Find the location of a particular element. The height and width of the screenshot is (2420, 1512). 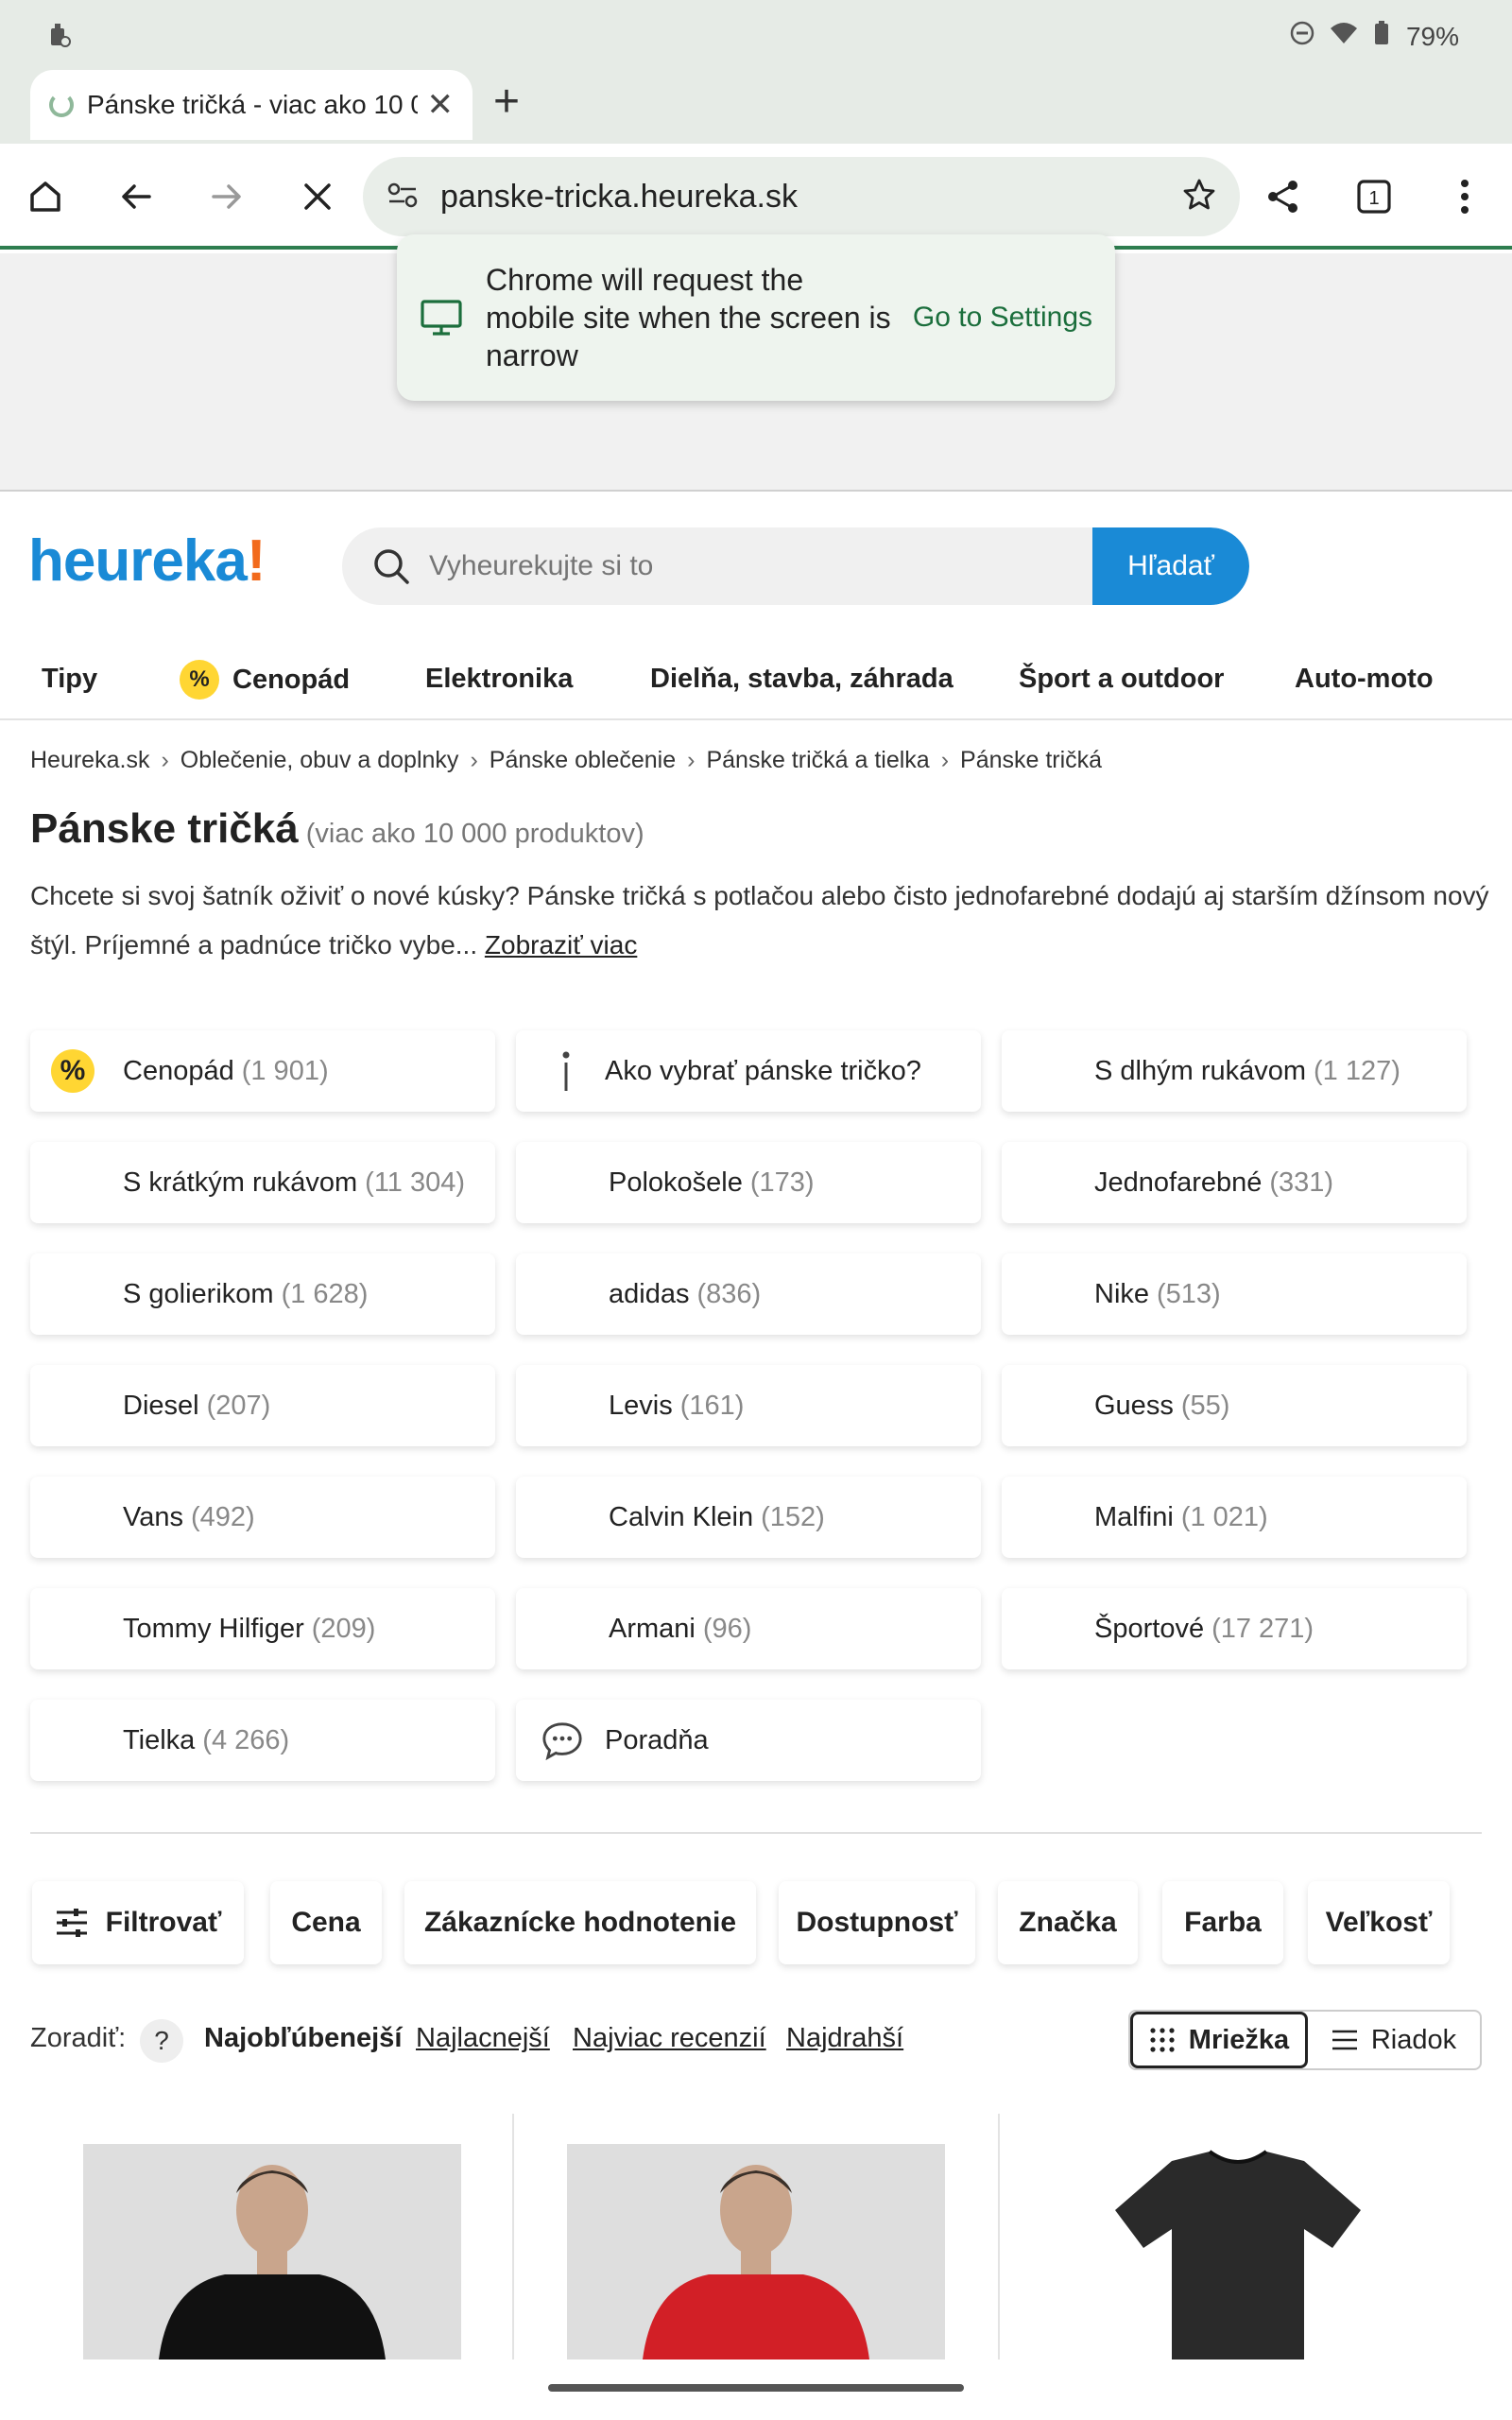

forward-icon is located at coordinates (226, 196).